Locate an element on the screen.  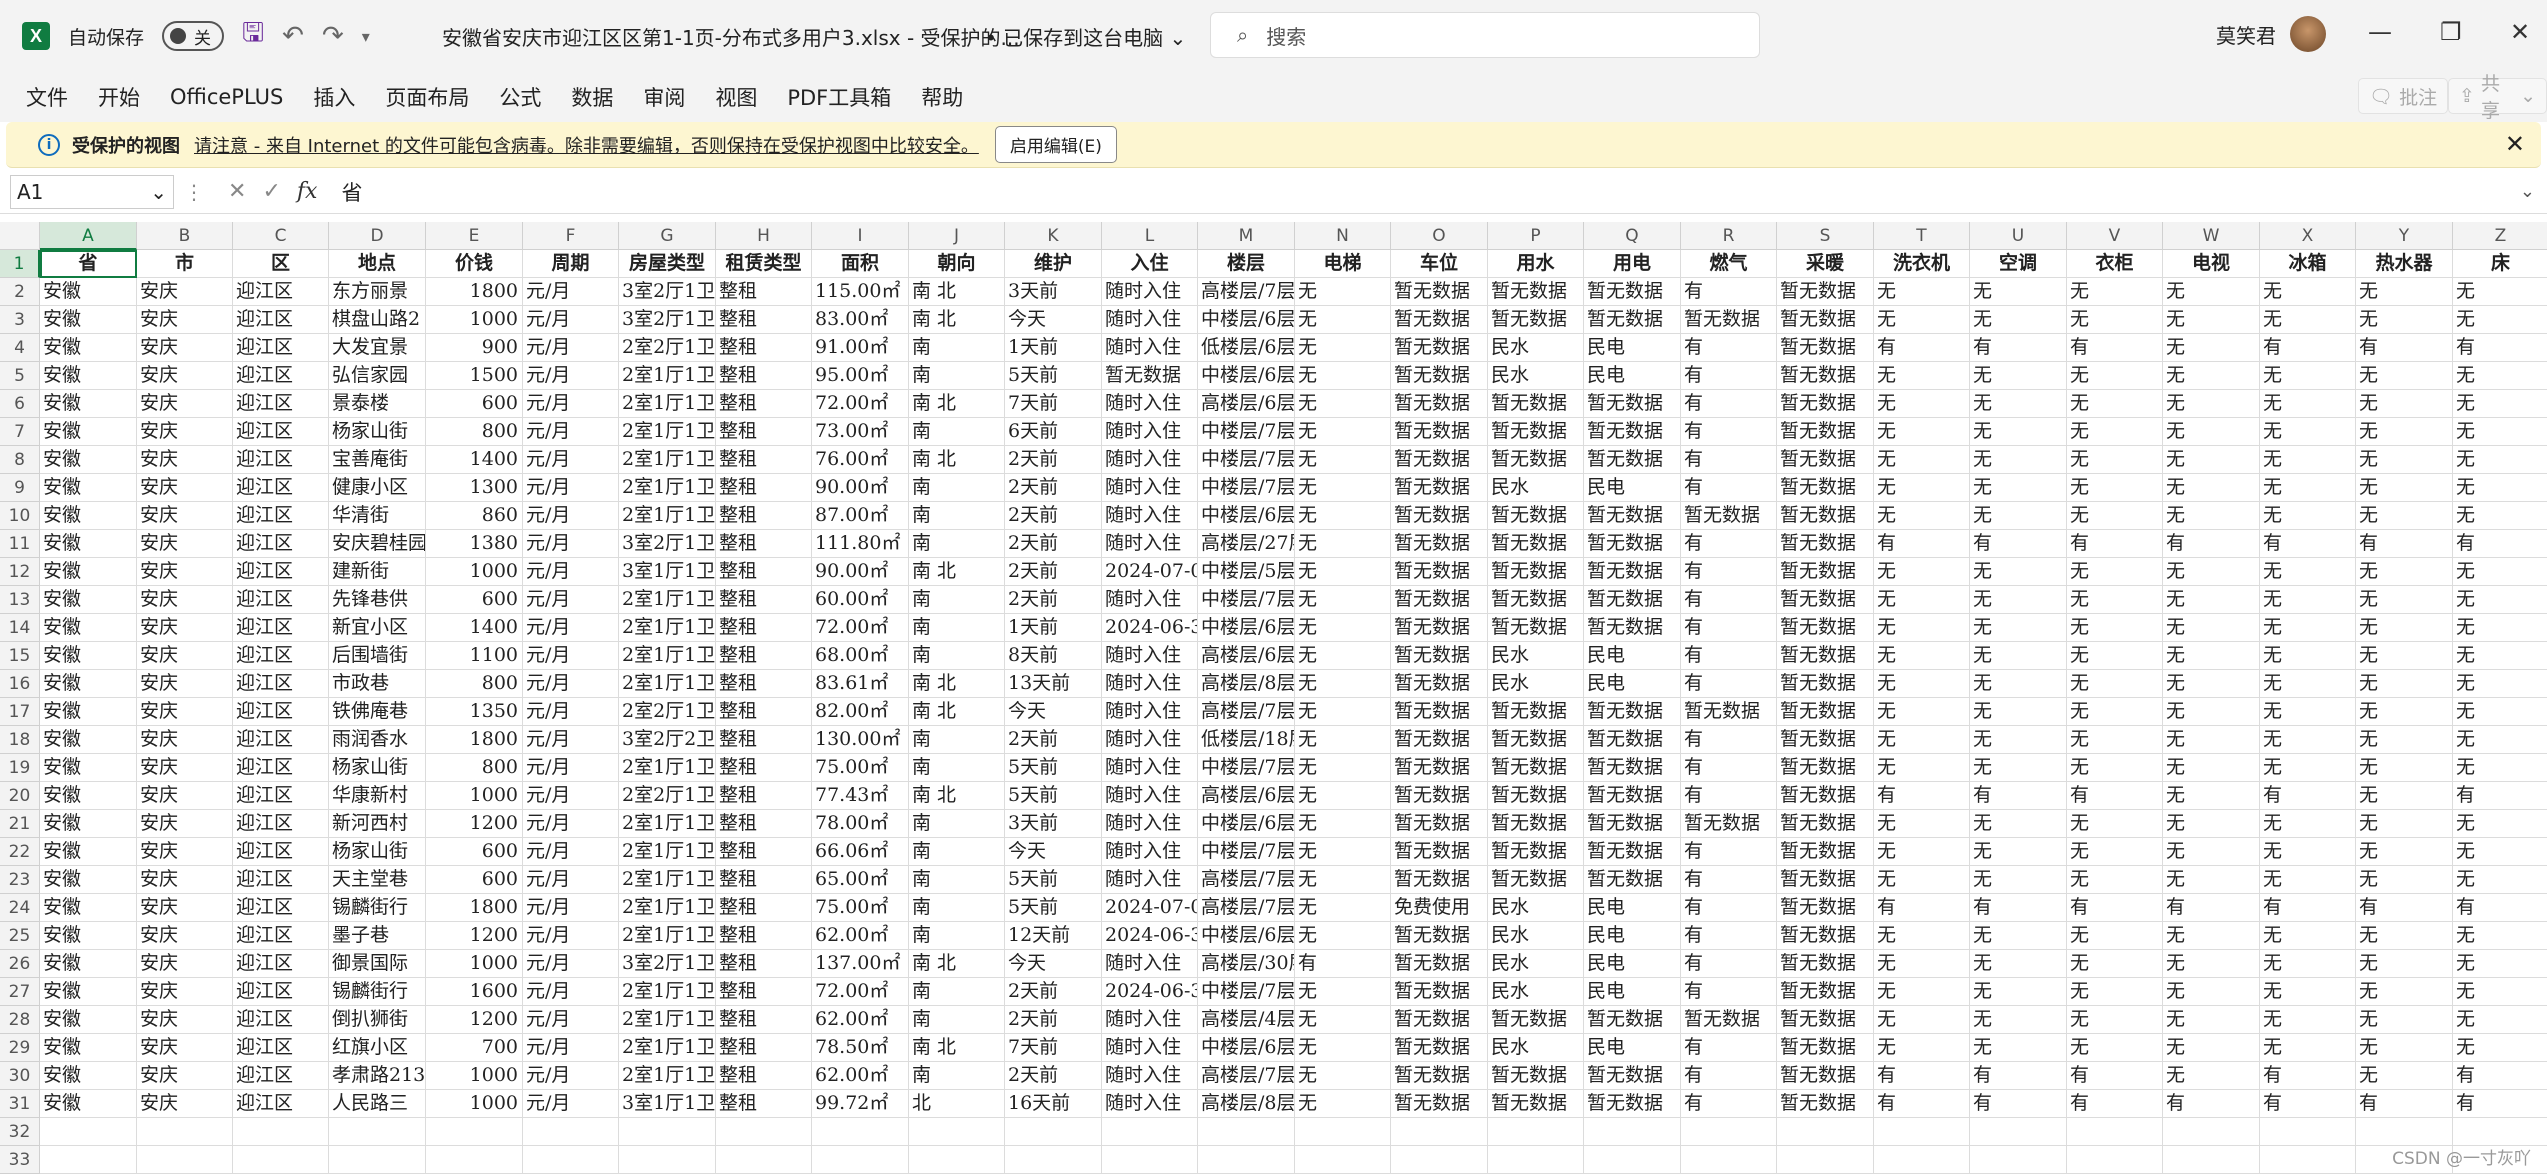
data-cell: 高楼层/7层 is located at coordinates (1246, 880).